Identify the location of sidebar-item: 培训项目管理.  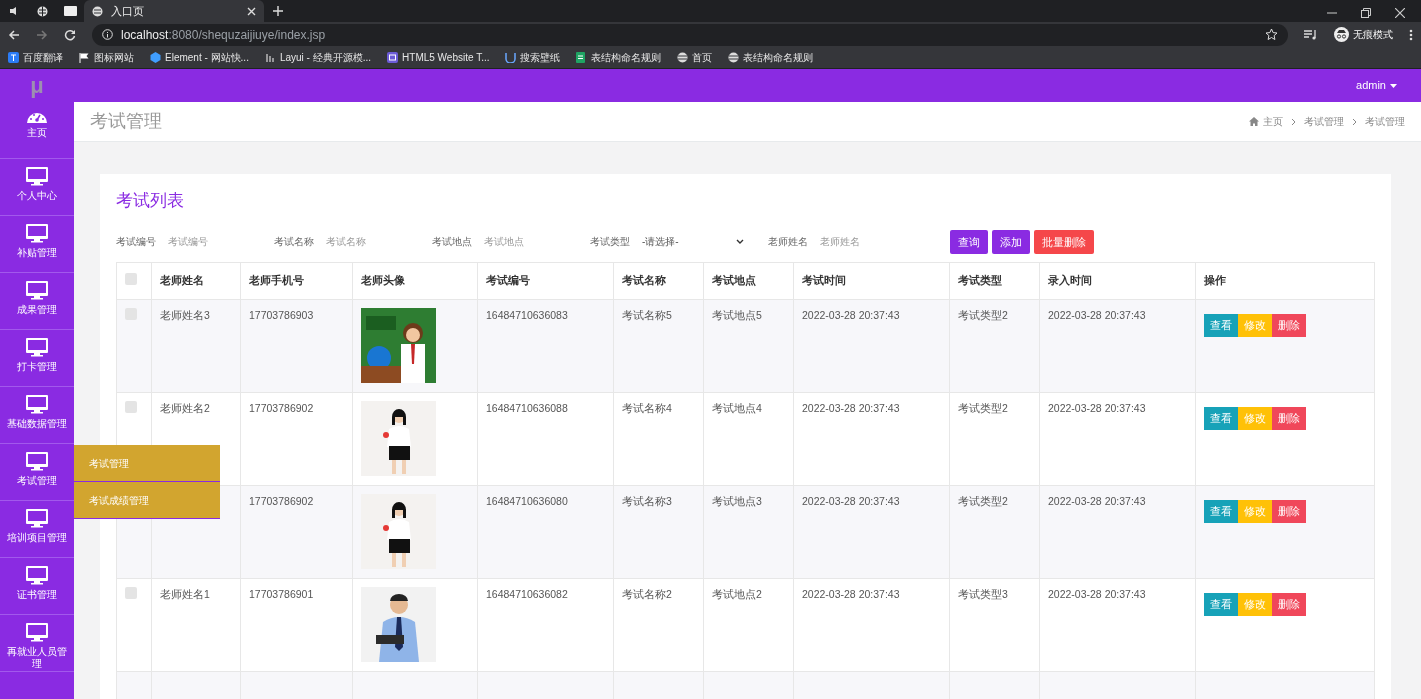
(37, 530).